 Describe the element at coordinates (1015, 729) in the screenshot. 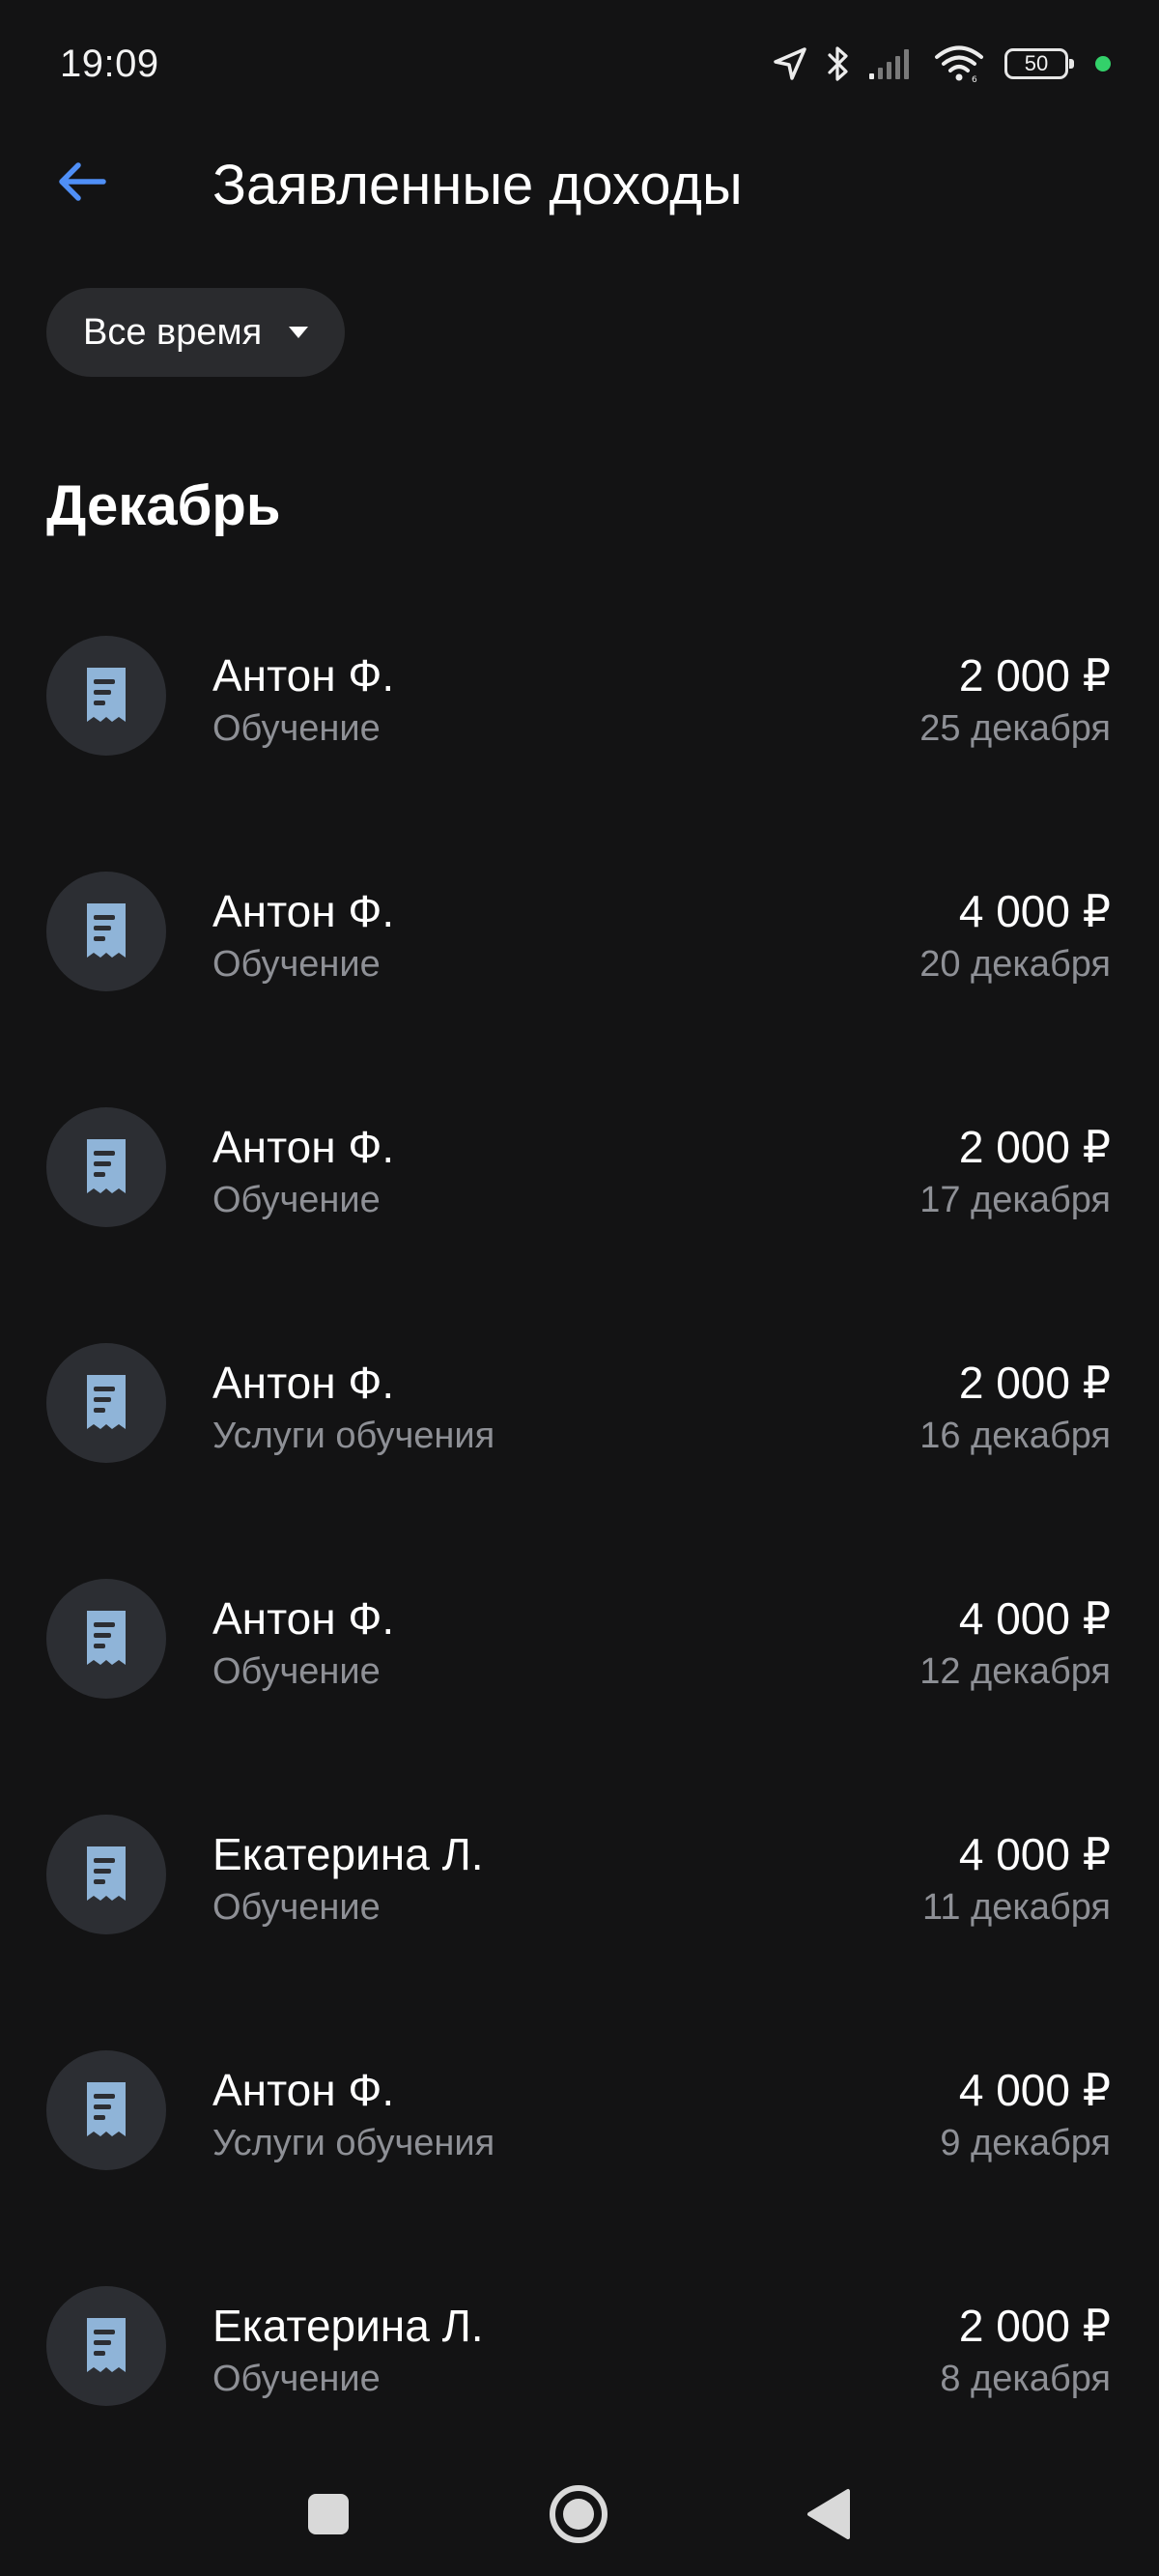

I see `income-date: 25 декабря` at that location.